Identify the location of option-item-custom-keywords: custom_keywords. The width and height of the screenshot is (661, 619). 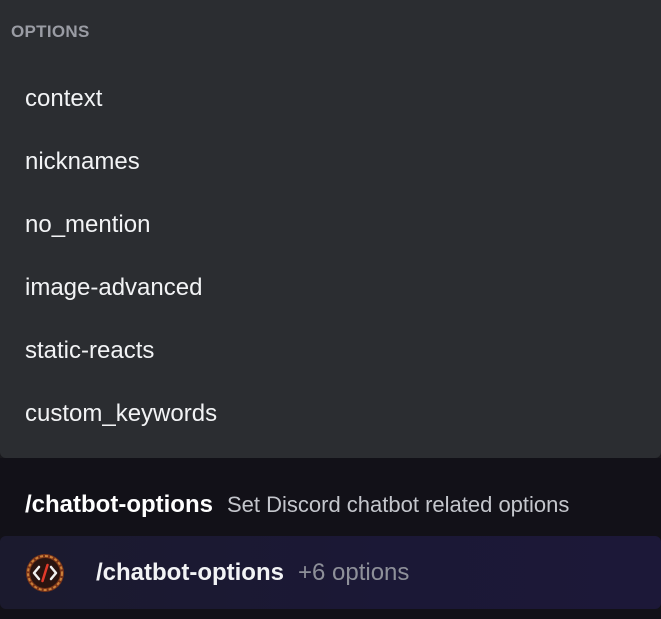
(330, 413).